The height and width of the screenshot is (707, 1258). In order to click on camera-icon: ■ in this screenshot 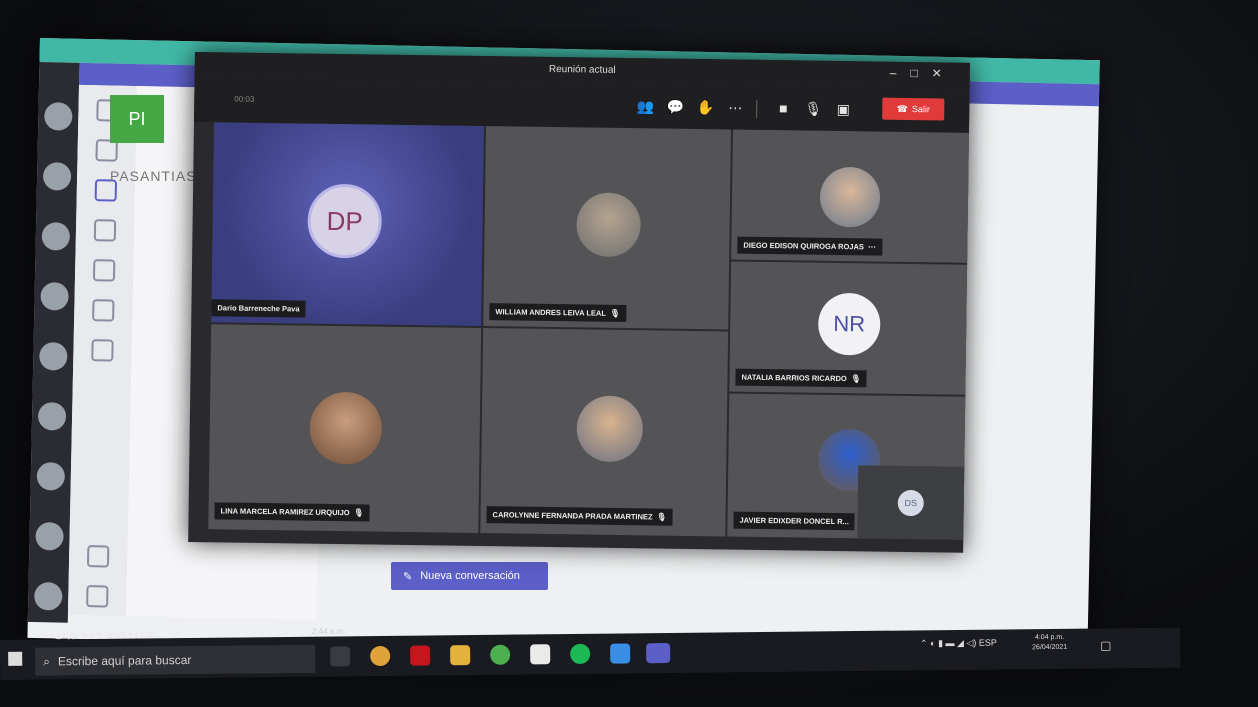, I will do `click(783, 108)`.